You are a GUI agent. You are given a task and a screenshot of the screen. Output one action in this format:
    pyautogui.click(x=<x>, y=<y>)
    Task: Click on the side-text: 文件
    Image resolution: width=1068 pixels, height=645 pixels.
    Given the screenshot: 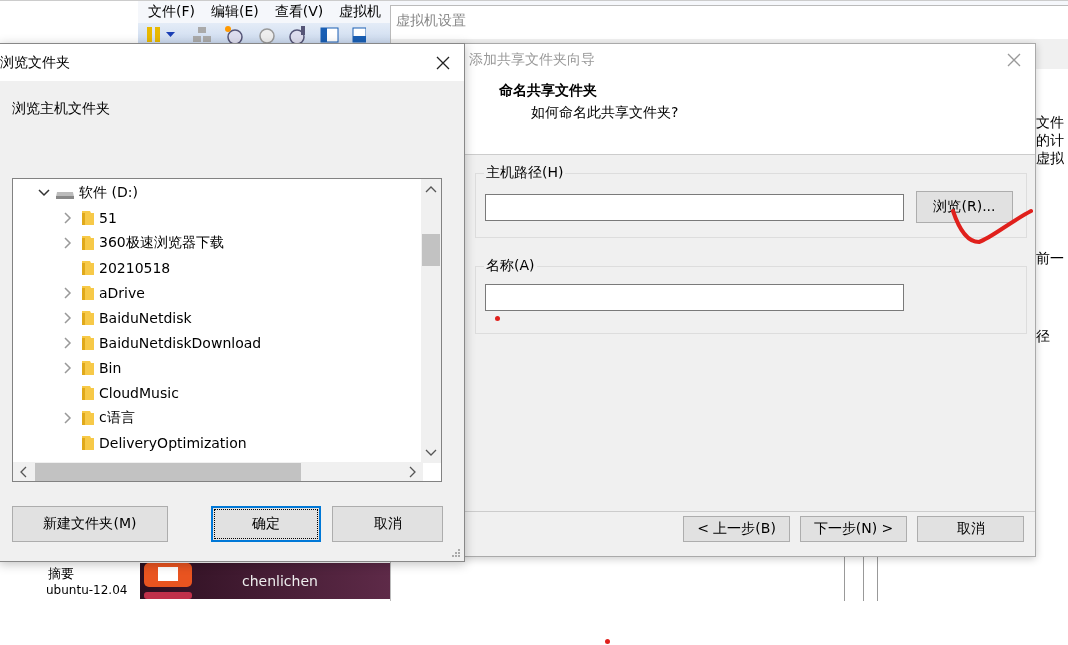 What is the action you would take?
    pyautogui.click(x=1050, y=123)
    